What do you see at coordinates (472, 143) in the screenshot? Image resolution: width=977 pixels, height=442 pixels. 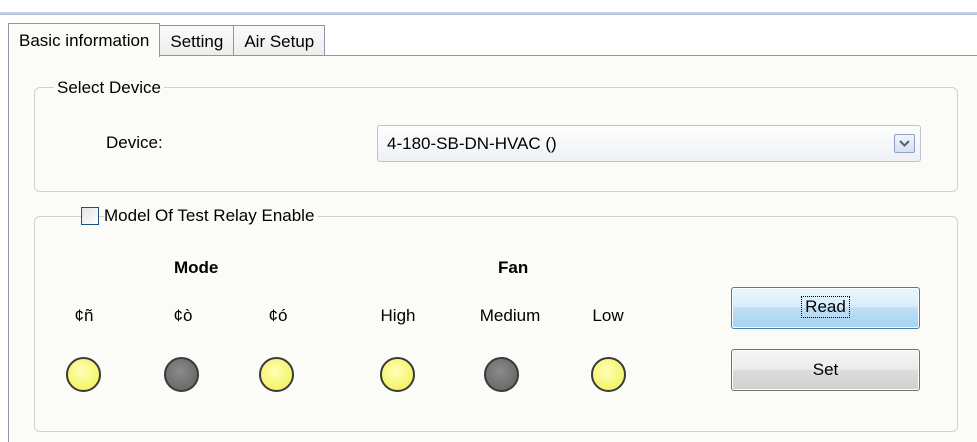 I see `device-dropdown-value: 4-180-SB-DN-HVAC ()` at bounding box center [472, 143].